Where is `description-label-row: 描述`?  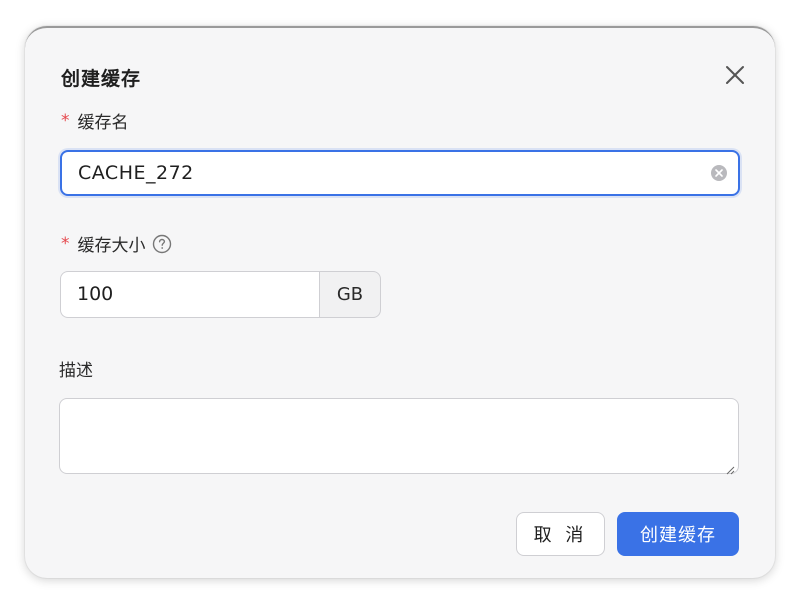 description-label-row: 描述 is located at coordinates (76, 368).